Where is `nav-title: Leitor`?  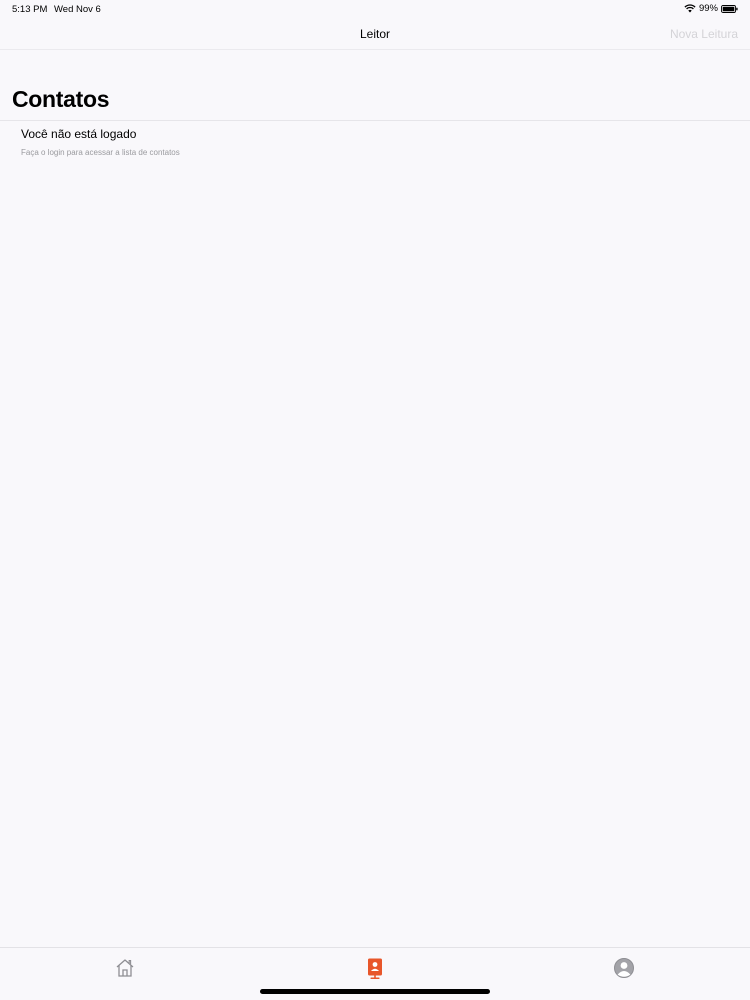
nav-title: Leitor is located at coordinates (375, 34).